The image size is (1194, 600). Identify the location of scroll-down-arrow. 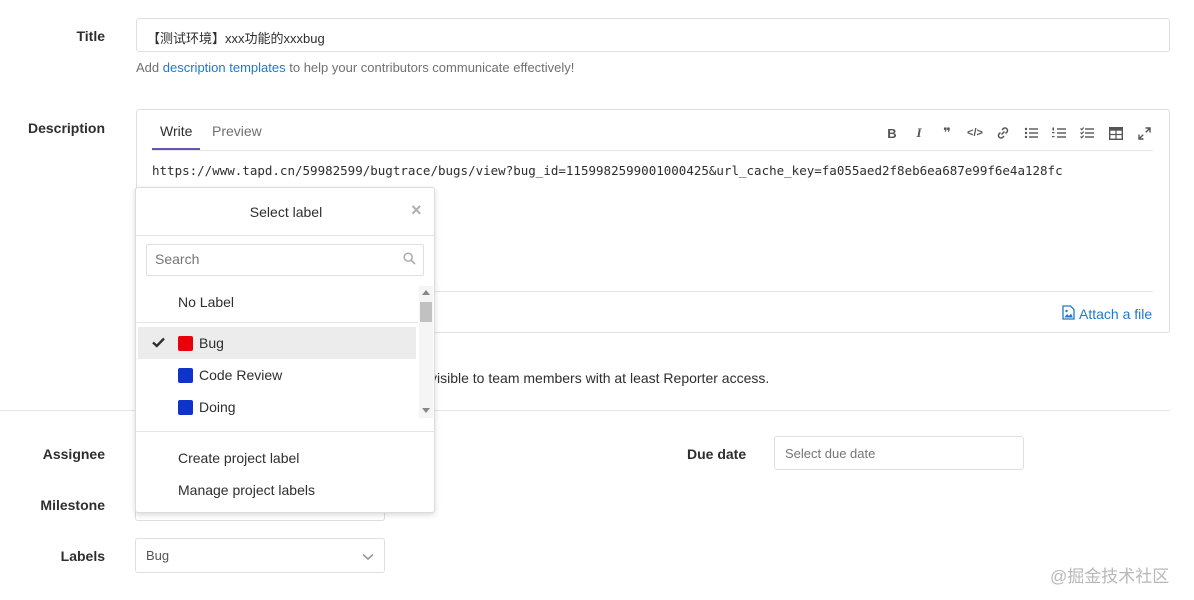
(426, 410).